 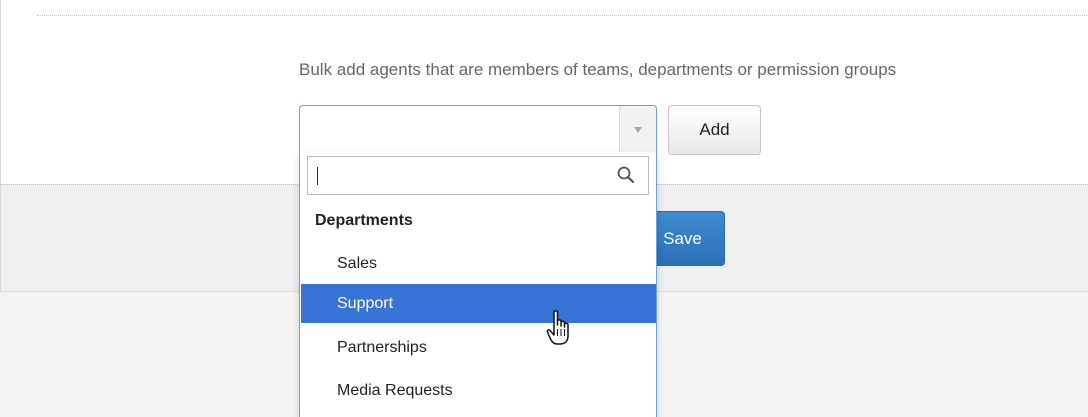 I want to click on option-support: Support, so click(x=478, y=303).